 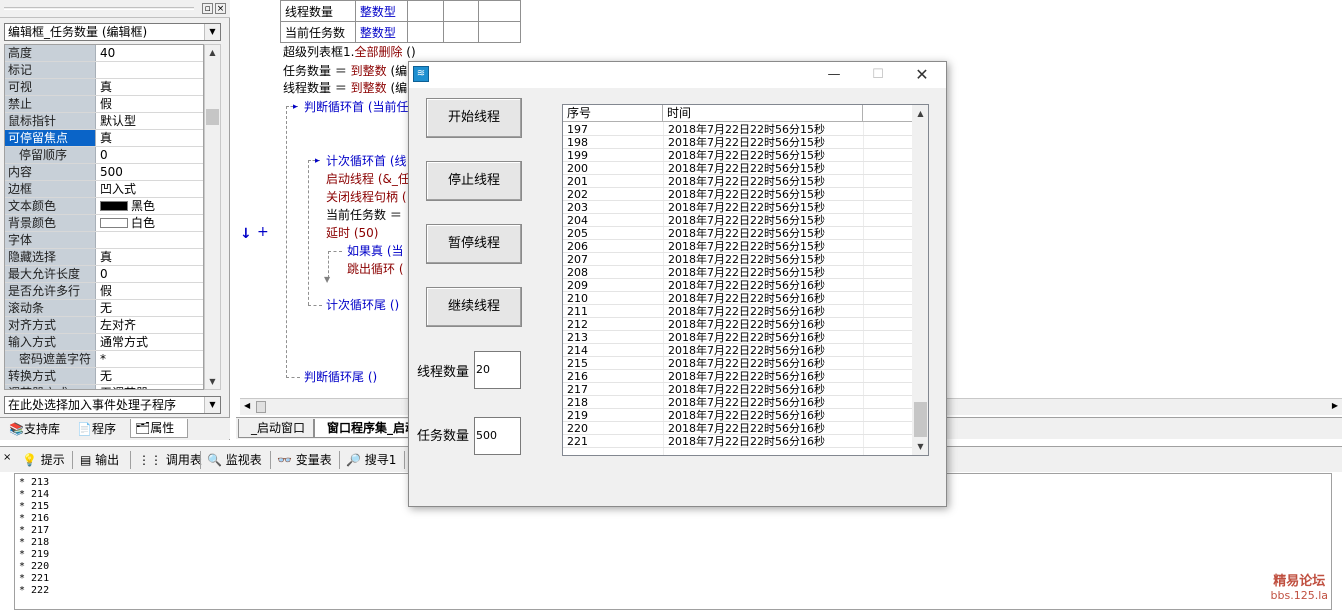 What do you see at coordinates (375, 251) in the screenshot?
I see `code-line: 如果真 (当` at bounding box center [375, 251].